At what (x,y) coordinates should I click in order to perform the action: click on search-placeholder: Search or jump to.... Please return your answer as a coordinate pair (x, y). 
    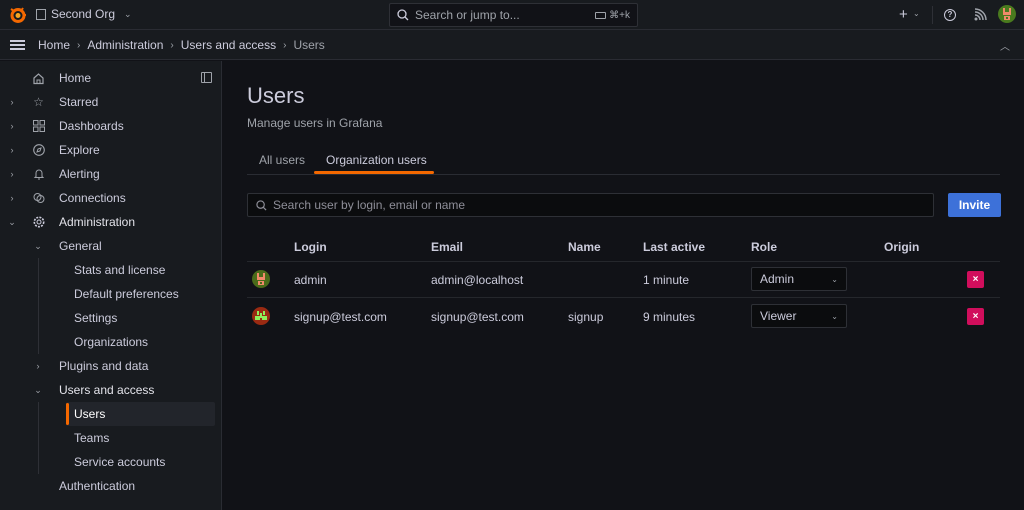
    Looking at the image, I should click on (467, 15).